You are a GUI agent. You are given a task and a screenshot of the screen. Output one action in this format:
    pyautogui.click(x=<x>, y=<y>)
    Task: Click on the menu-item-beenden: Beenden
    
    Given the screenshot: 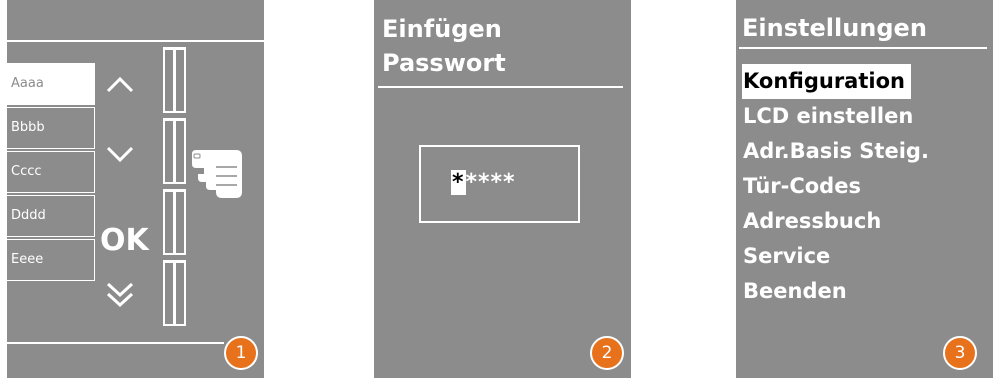 What is the action you would take?
    pyautogui.click(x=835, y=291)
    